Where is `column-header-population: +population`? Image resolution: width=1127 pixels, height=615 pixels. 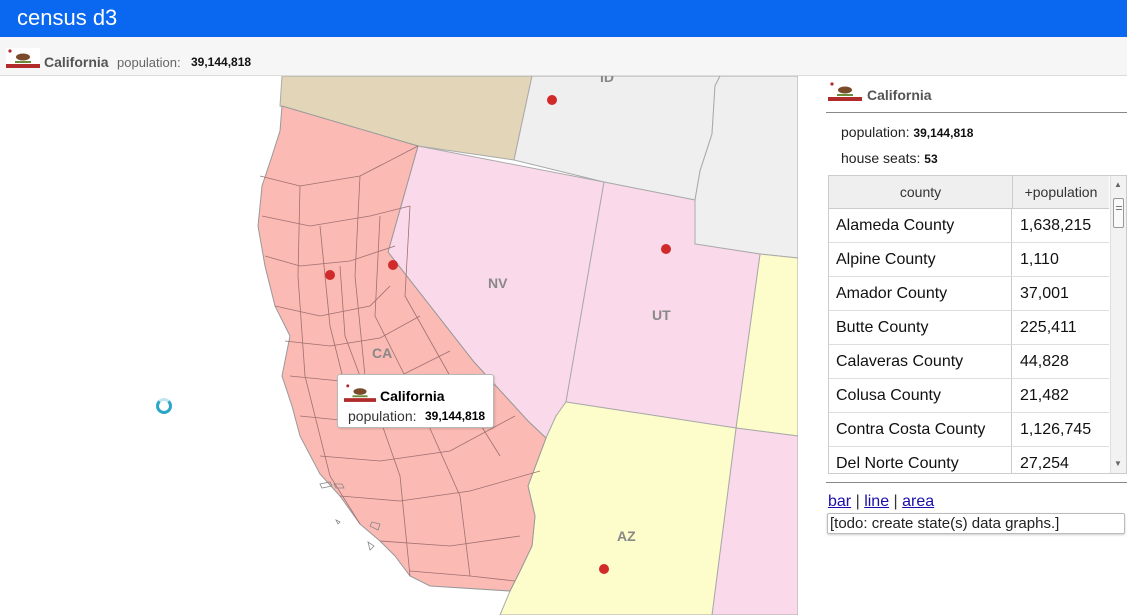
column-header-population: +population is located at coordinates (1061, 192).